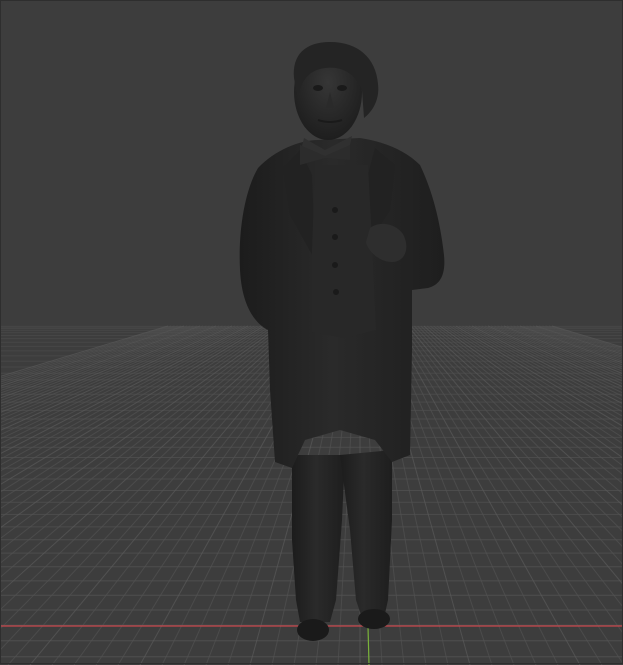 The image size is (623, 665). I want to click on model-left-shoe, so click(313, 630).